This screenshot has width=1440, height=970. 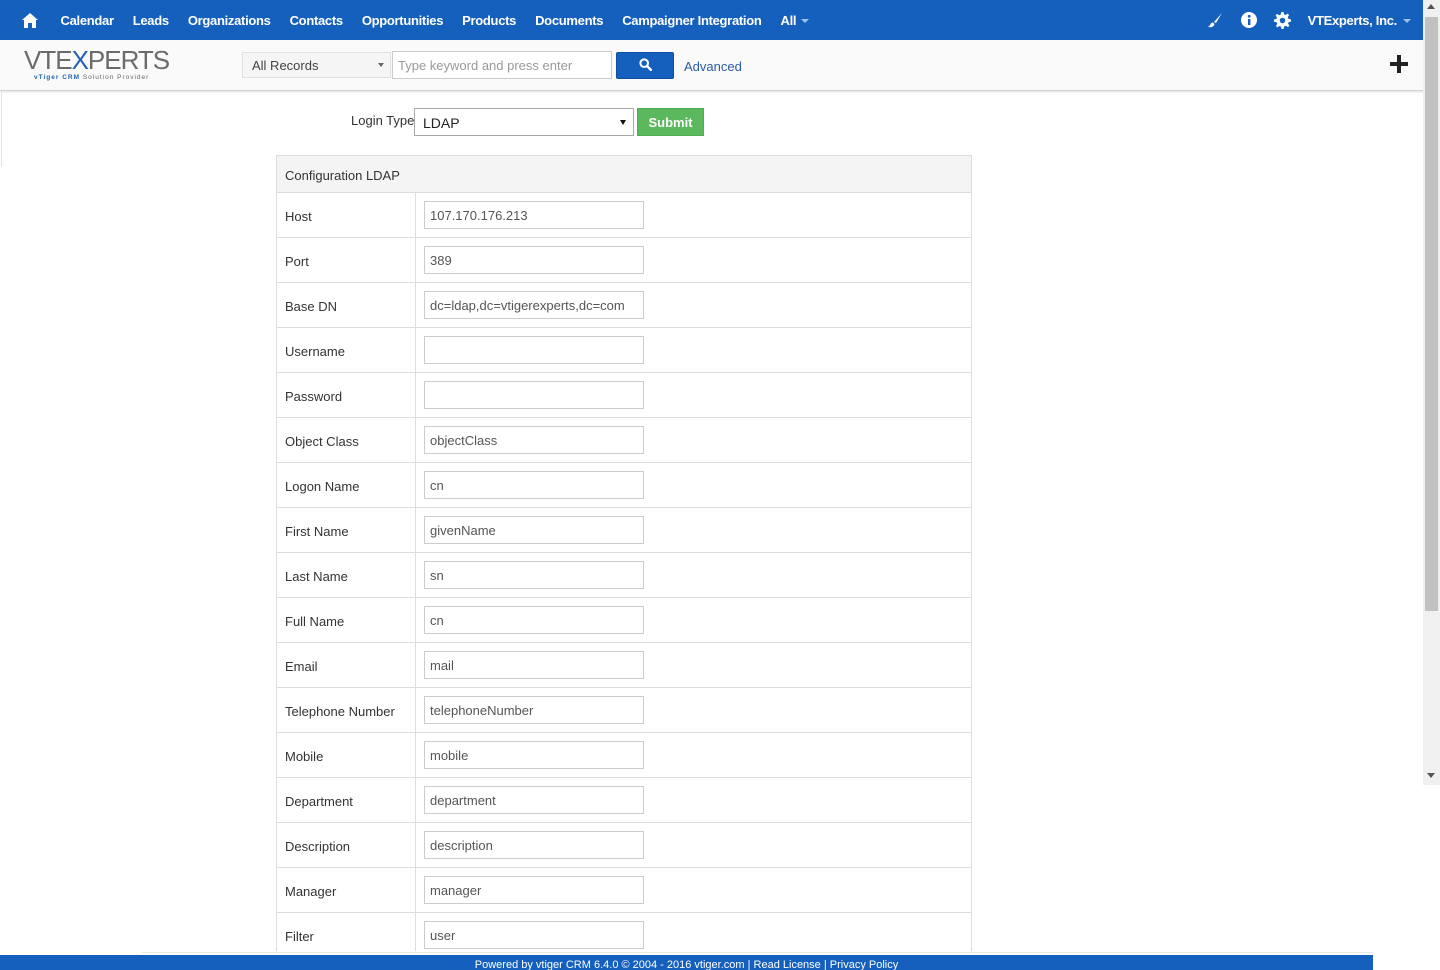 I want to click on config-row-object-class: Object Class, so click(x=624, y=440).